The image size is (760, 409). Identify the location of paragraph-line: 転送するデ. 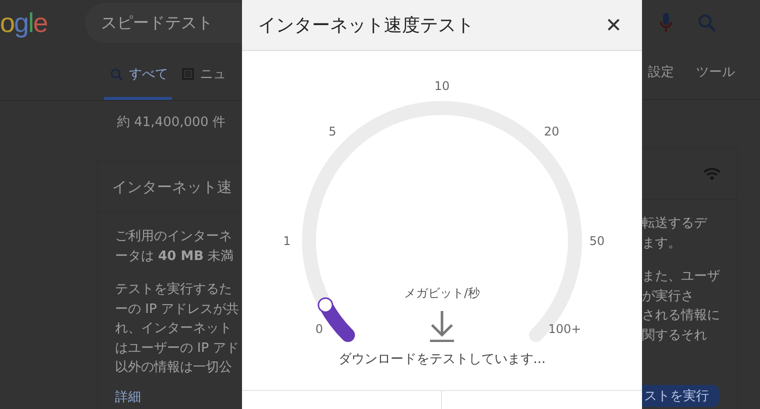
(675, 224).